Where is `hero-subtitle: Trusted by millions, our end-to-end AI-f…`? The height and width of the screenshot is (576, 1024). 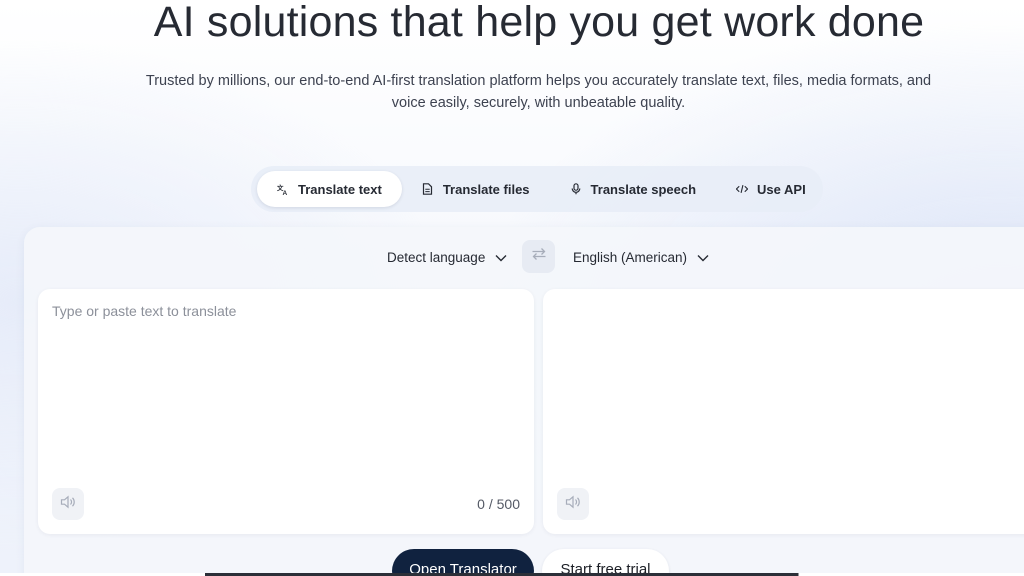
hero-subtitle: Trusted by millions, our end-to-end AI-f… is located at coordinates (538, 92).